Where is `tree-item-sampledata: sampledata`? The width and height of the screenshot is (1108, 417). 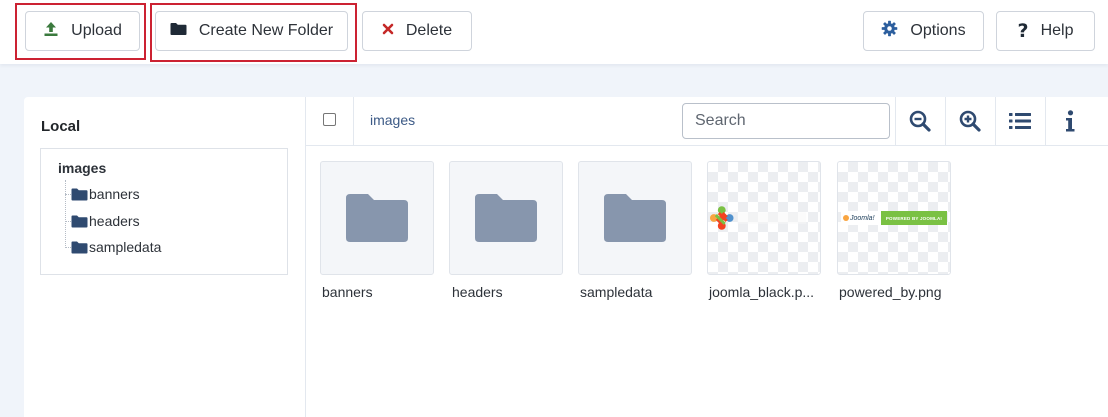 tree-item-sampledata: sampledata is located at coordinates (113, 247).